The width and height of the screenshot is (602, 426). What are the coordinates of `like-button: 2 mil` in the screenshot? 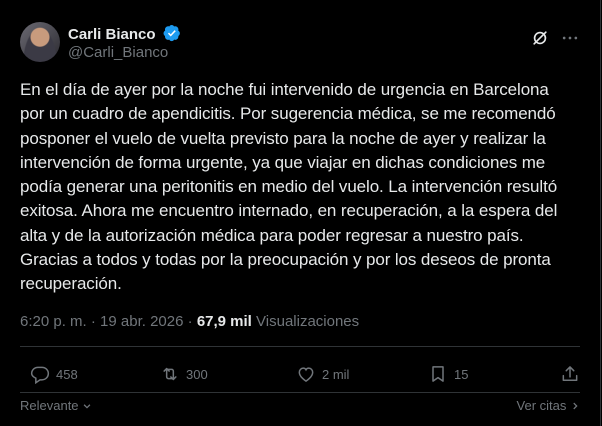 It's located at (322, 374).